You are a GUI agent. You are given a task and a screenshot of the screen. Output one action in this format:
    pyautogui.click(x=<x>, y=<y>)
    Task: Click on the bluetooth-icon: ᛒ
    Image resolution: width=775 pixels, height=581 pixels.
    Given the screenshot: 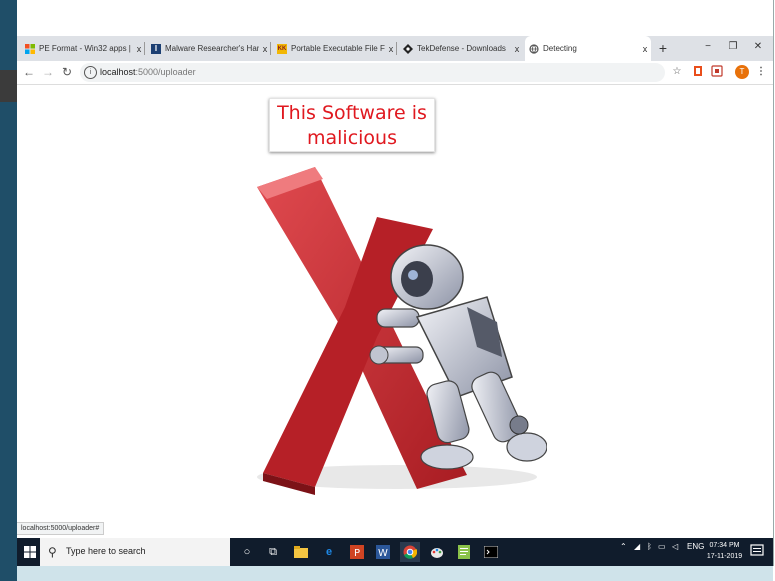 What is the action you would take?
    pyautogui.click(x=649, y=546)
    